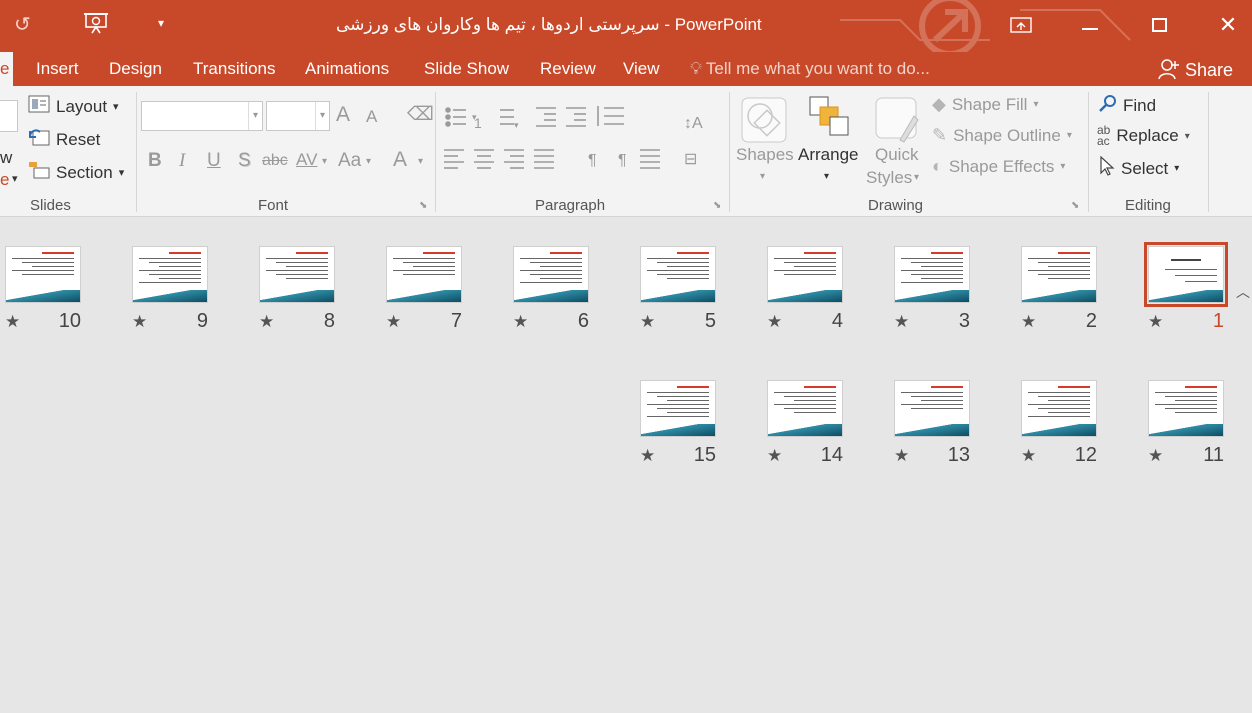  I want to click on editing-group-label: Editing, so click(1148, 205).